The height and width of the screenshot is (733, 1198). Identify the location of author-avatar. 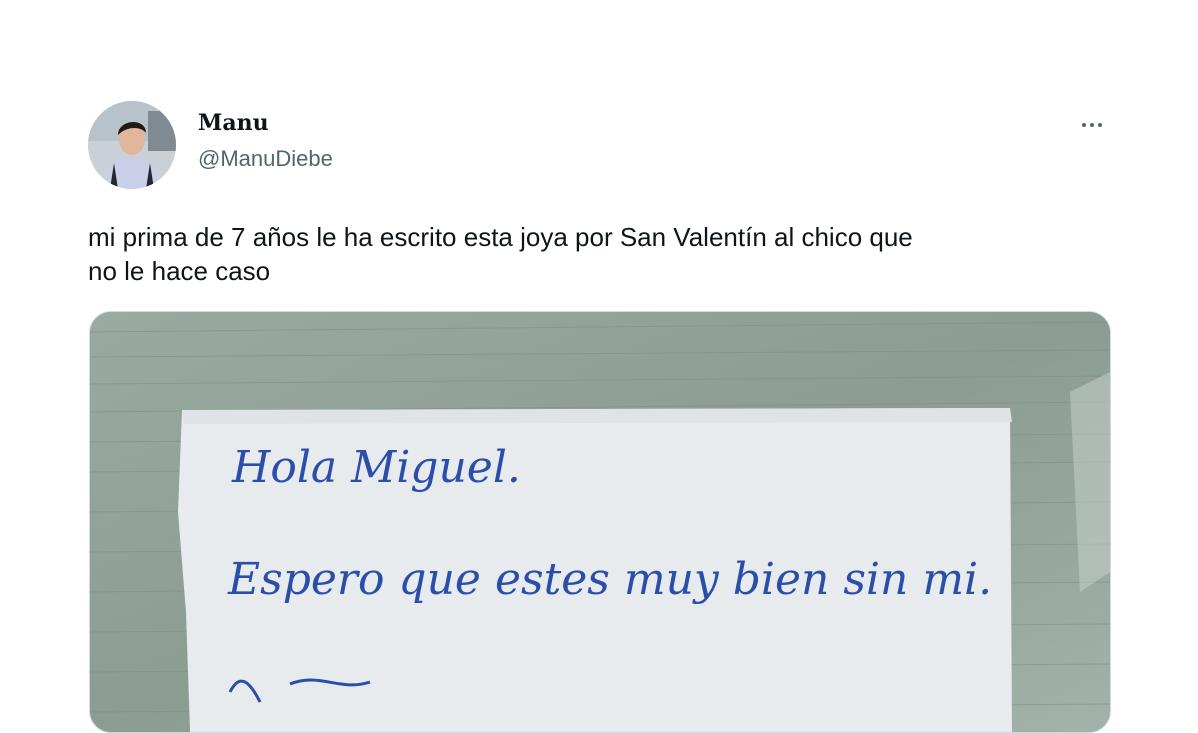
(132, 145).